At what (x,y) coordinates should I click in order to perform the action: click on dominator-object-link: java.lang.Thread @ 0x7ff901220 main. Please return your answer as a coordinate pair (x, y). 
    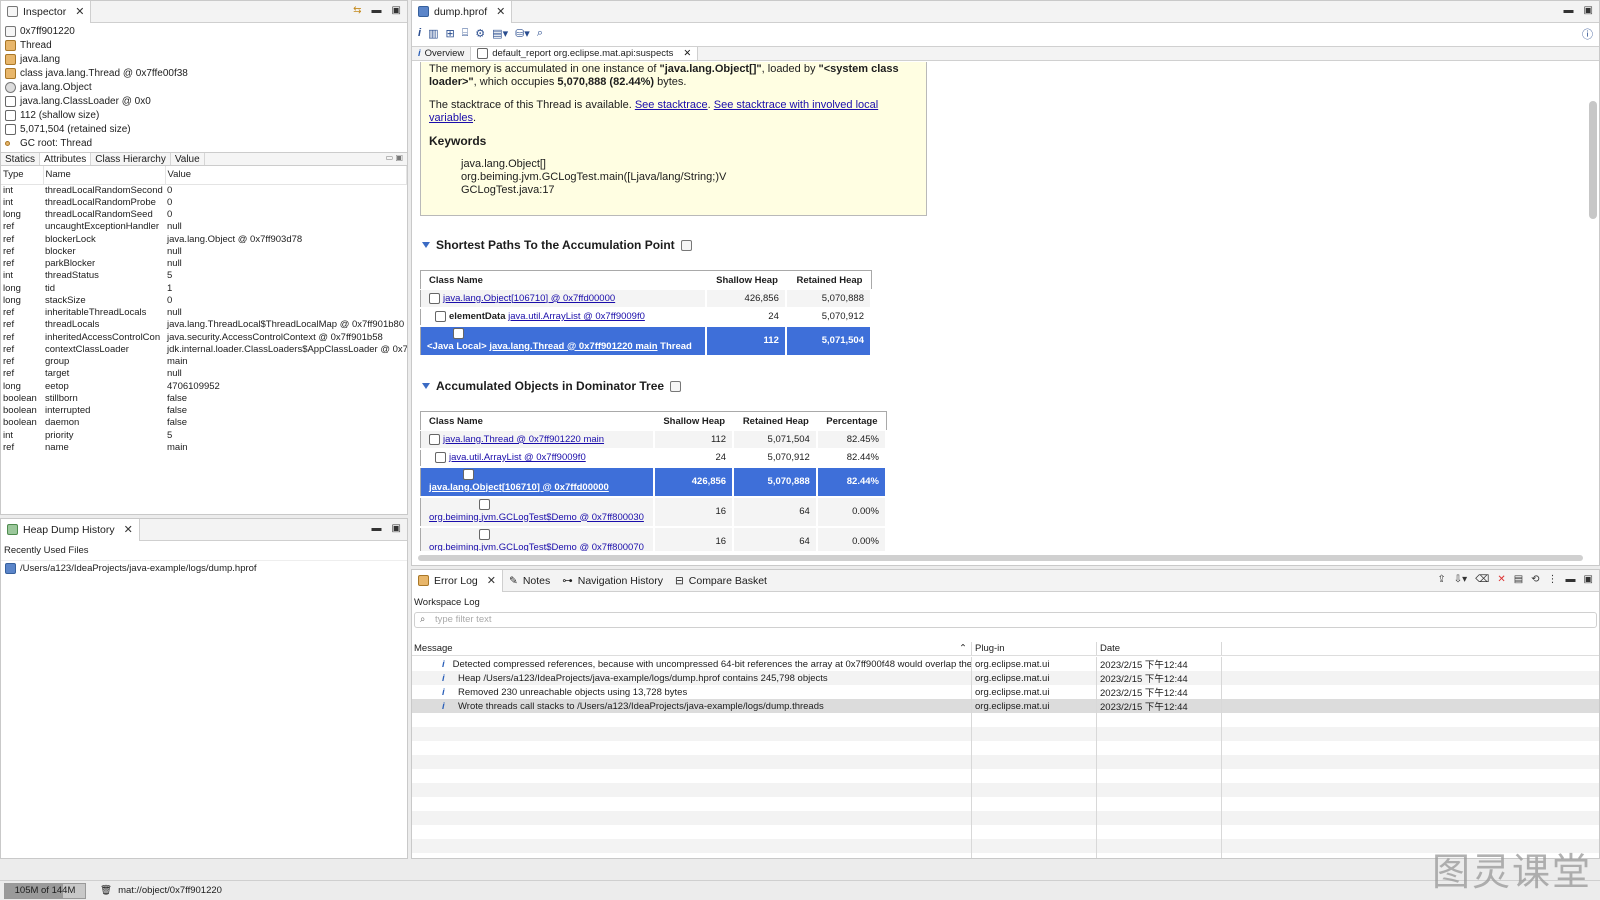
    Looking at the image, I should click on (523, 439).